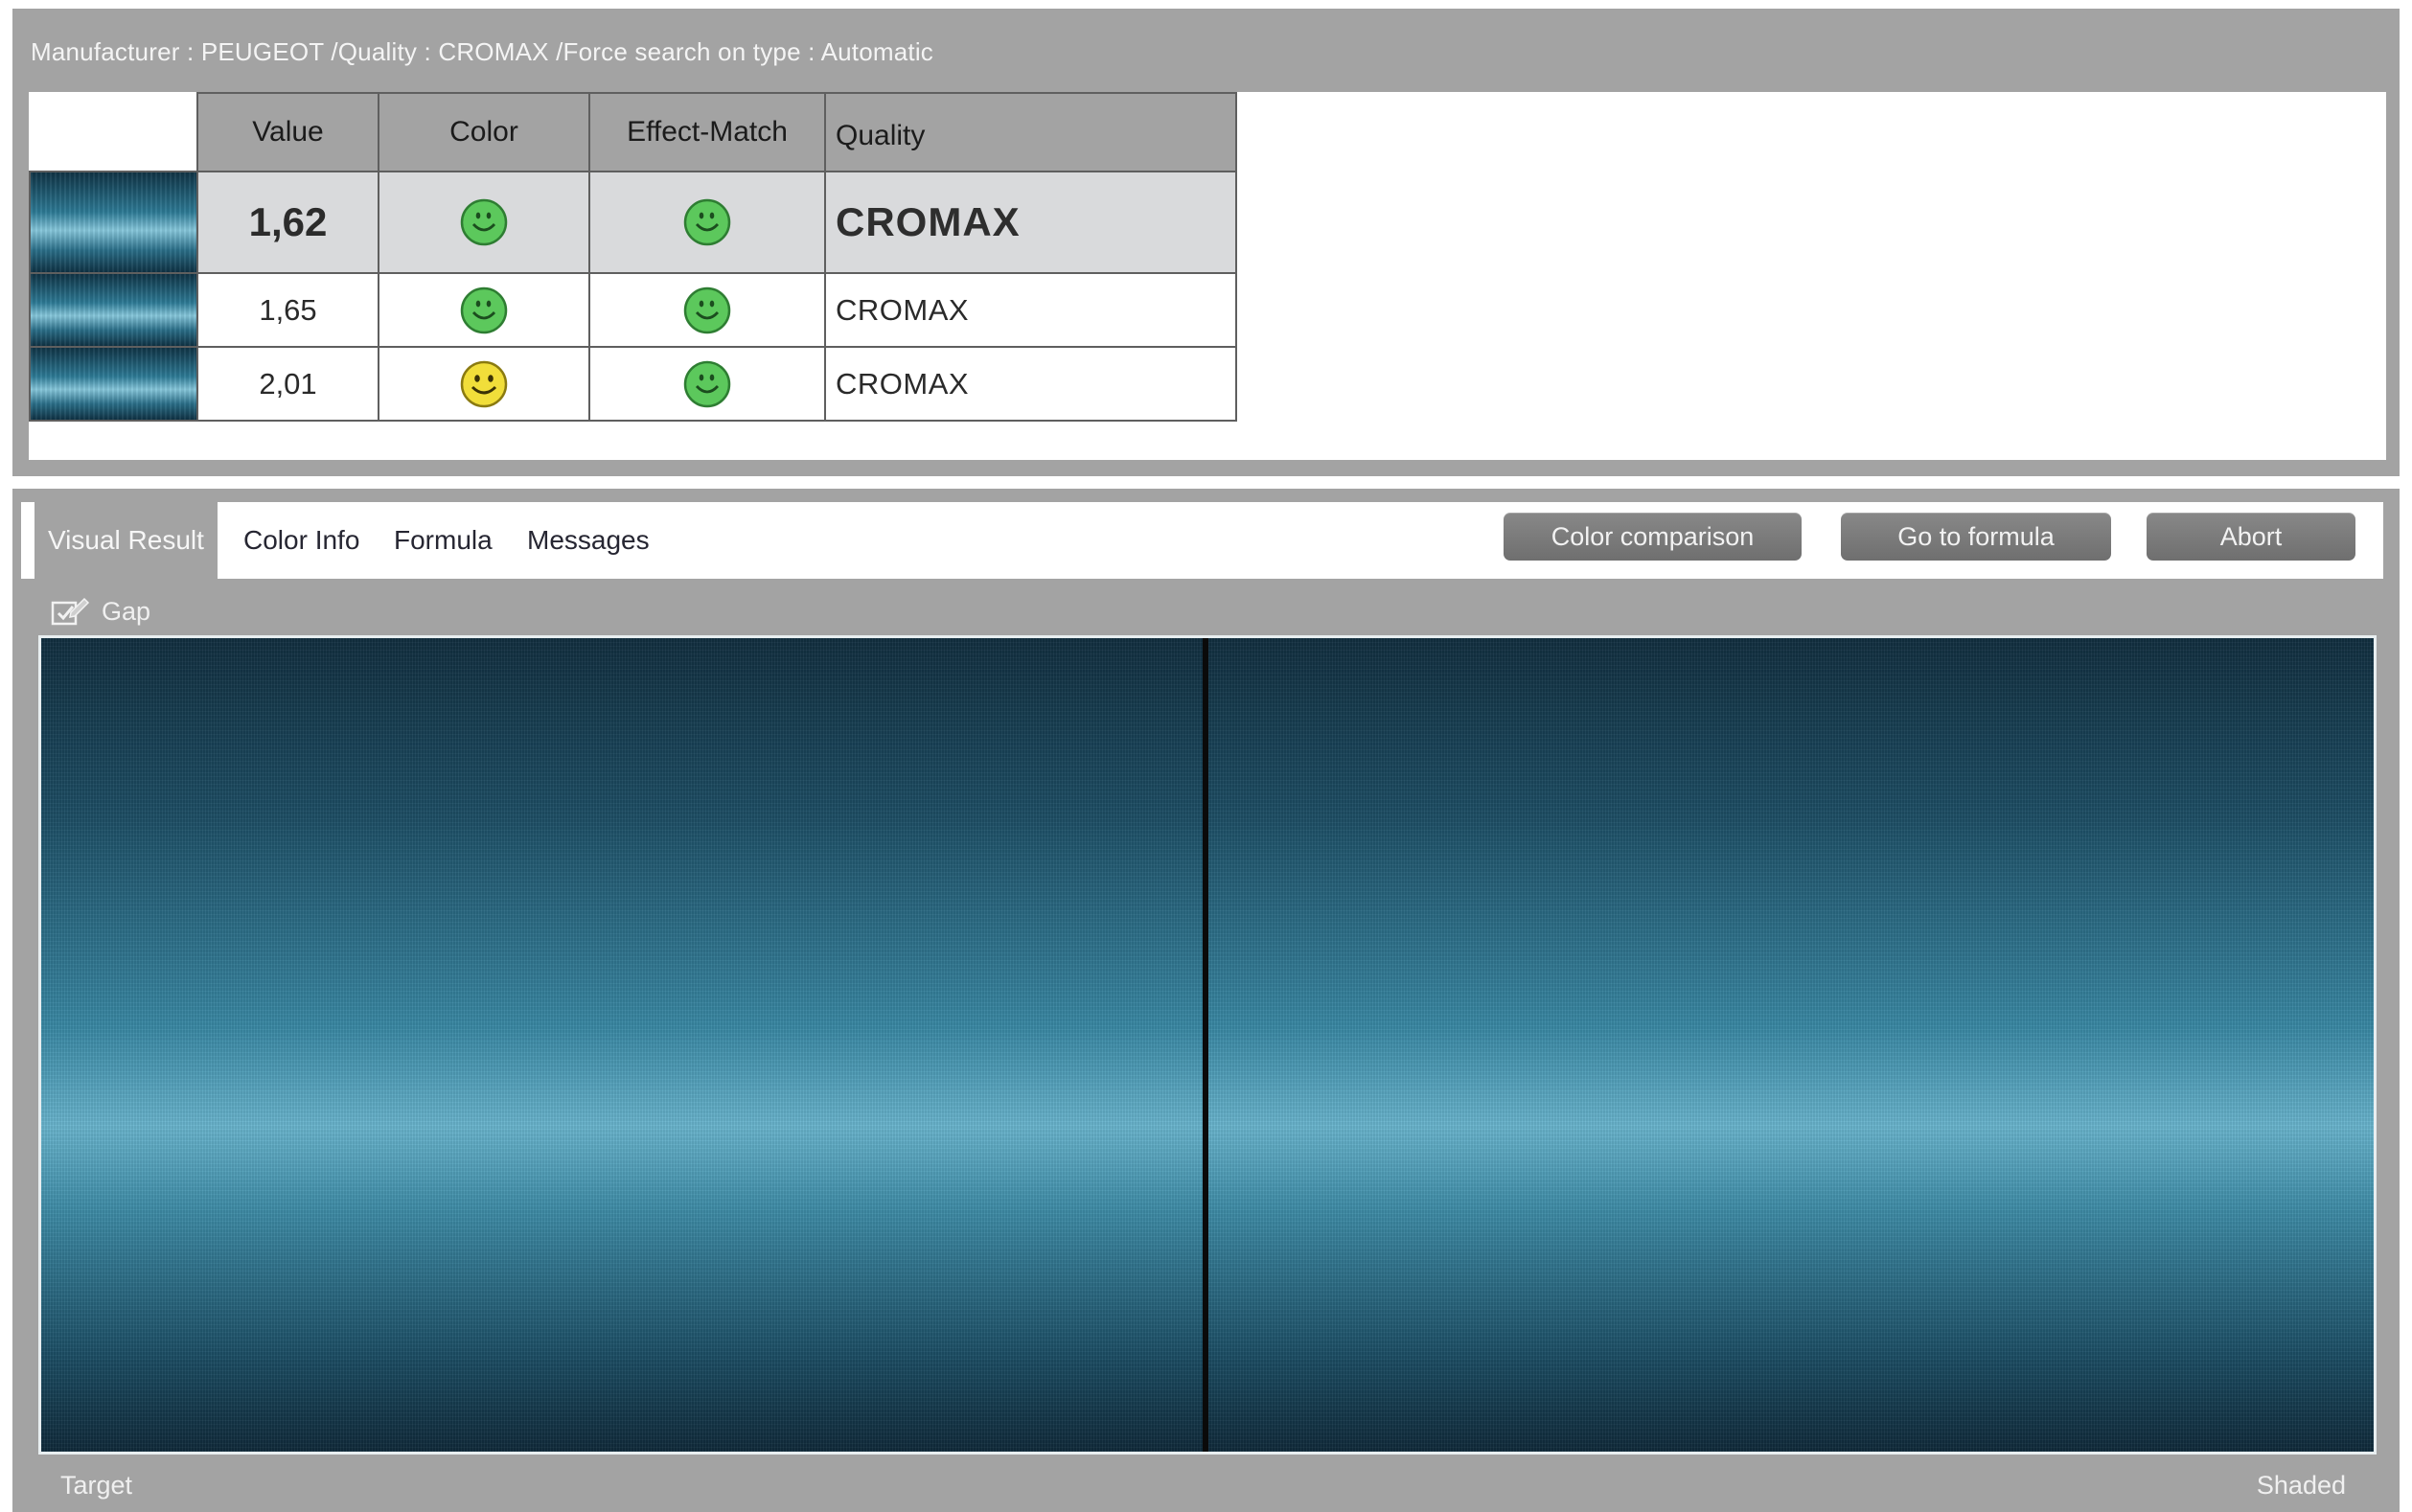 This screenshot has width=2412, height=1512. Describe the element at coordinates (444, 540) in the screenshot. I see `tab-formula: Formula` at that location.